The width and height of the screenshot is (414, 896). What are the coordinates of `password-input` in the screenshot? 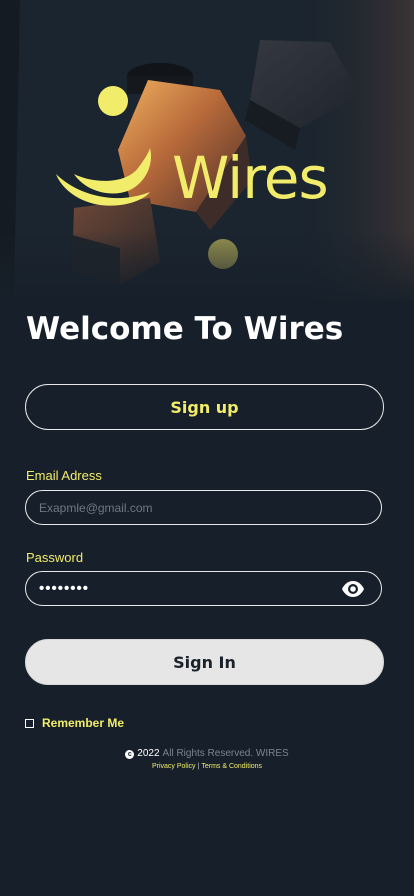 It's located at (203, 588).